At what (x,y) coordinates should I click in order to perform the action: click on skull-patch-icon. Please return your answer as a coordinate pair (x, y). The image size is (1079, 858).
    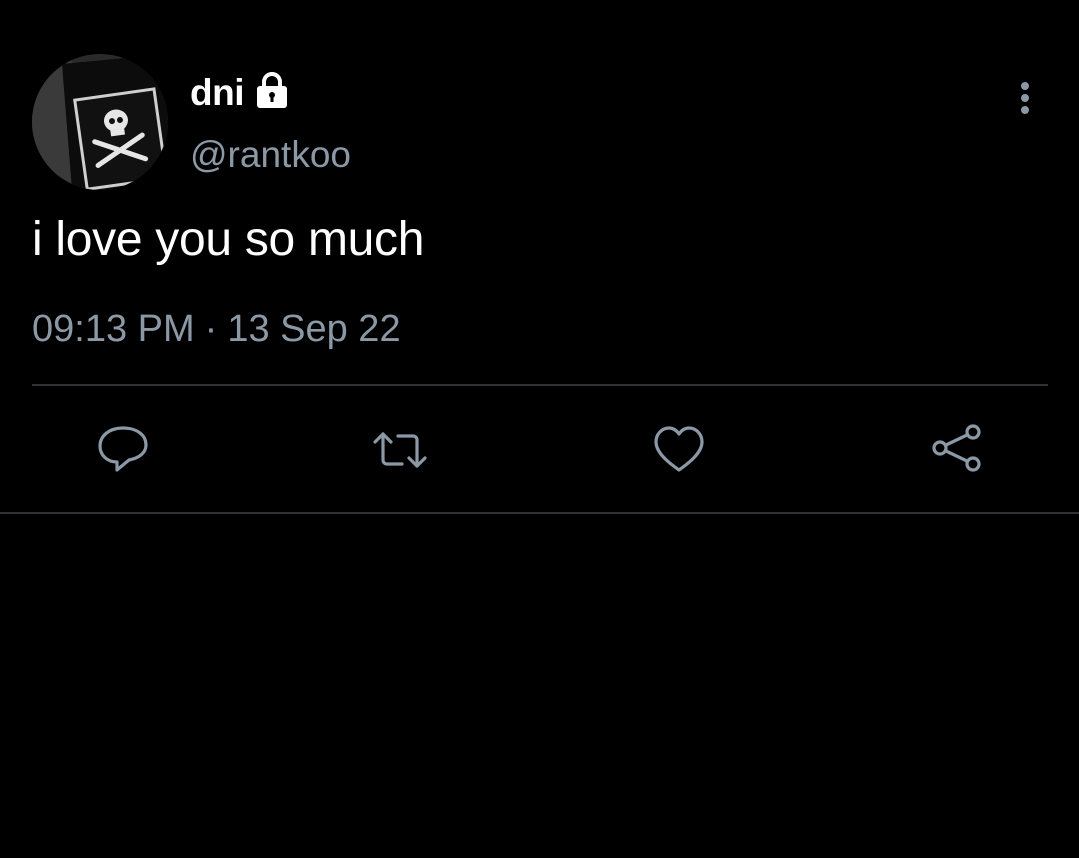
    Looking at the image, I should click on (100, 122).